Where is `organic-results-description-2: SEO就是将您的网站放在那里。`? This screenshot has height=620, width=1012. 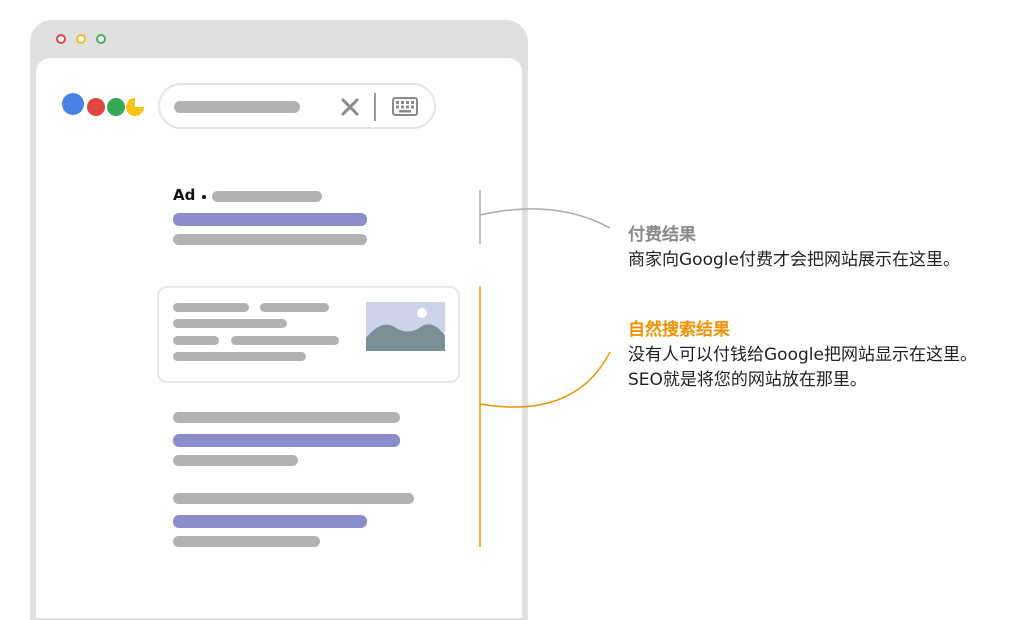
organic-results-description-2: SEO就是将您的网站放在那里。 is located at coordinates (747, 380).